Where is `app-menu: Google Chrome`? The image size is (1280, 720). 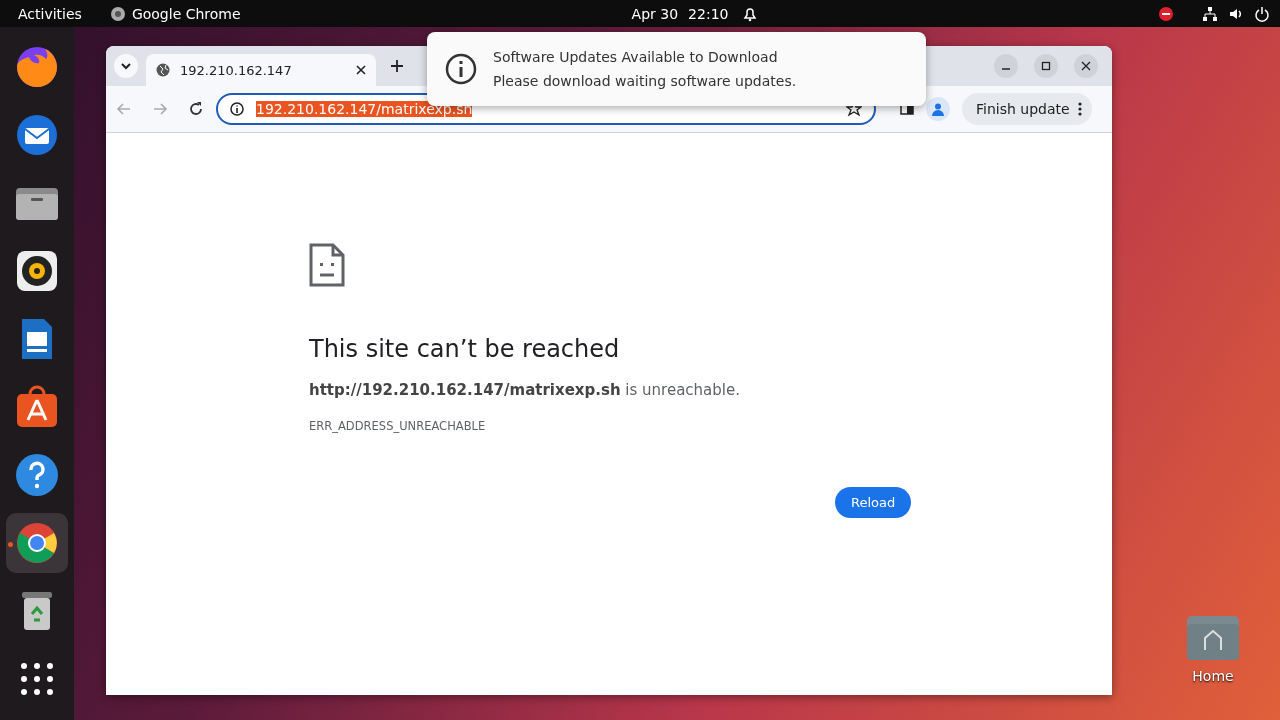 app-menu: Google Chrome is located at coordinates (186, 13).